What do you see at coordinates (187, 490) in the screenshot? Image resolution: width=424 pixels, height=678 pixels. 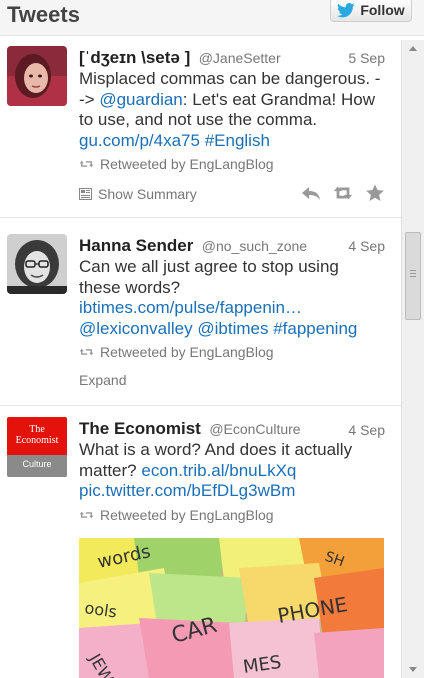 I see `pic-link: pic.twitter.com/bEfDLg3wBm` at bounding box center [187, 490].